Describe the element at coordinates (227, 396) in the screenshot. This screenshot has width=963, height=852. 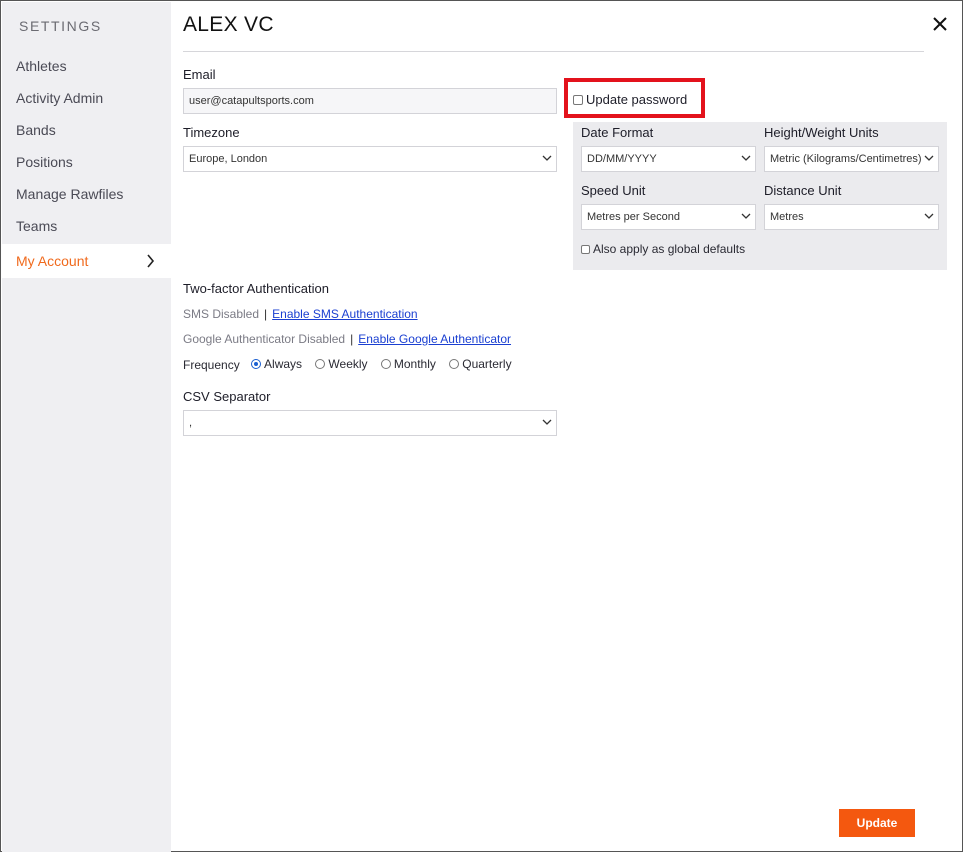
I see `csv-separator-label: CSV Separator` at that location.